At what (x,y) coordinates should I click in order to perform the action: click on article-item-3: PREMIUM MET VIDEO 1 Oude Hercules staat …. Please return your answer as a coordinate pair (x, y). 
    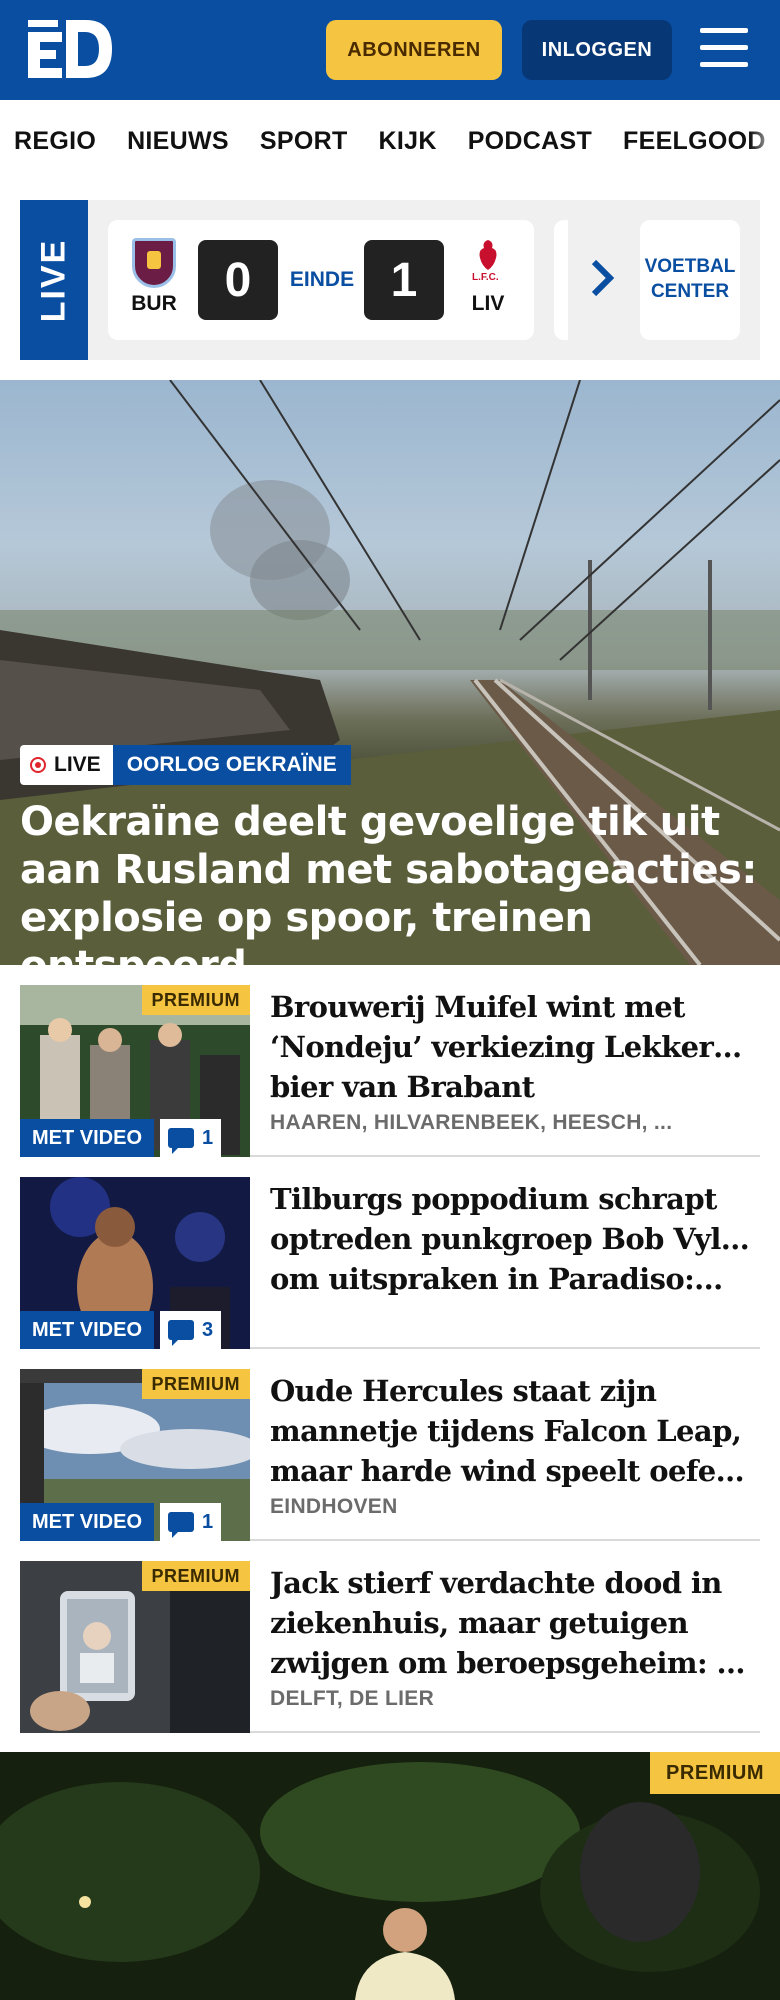
    Looking at the image, I should click on (390, 1455).